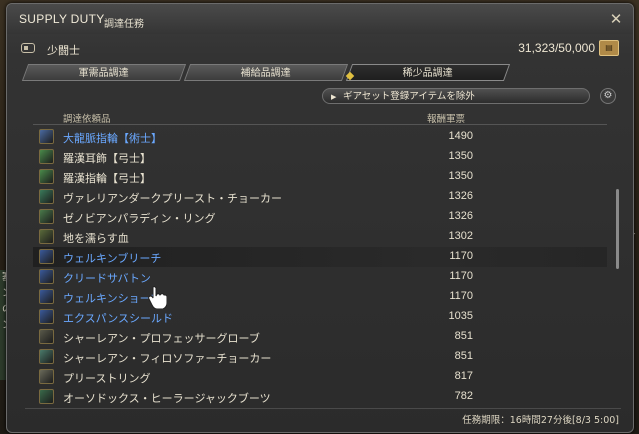 The image size is (639, 434). I want to click on deadline-text: 任務期限：16時間27分後[8/3 5:00], so click(540, 420).